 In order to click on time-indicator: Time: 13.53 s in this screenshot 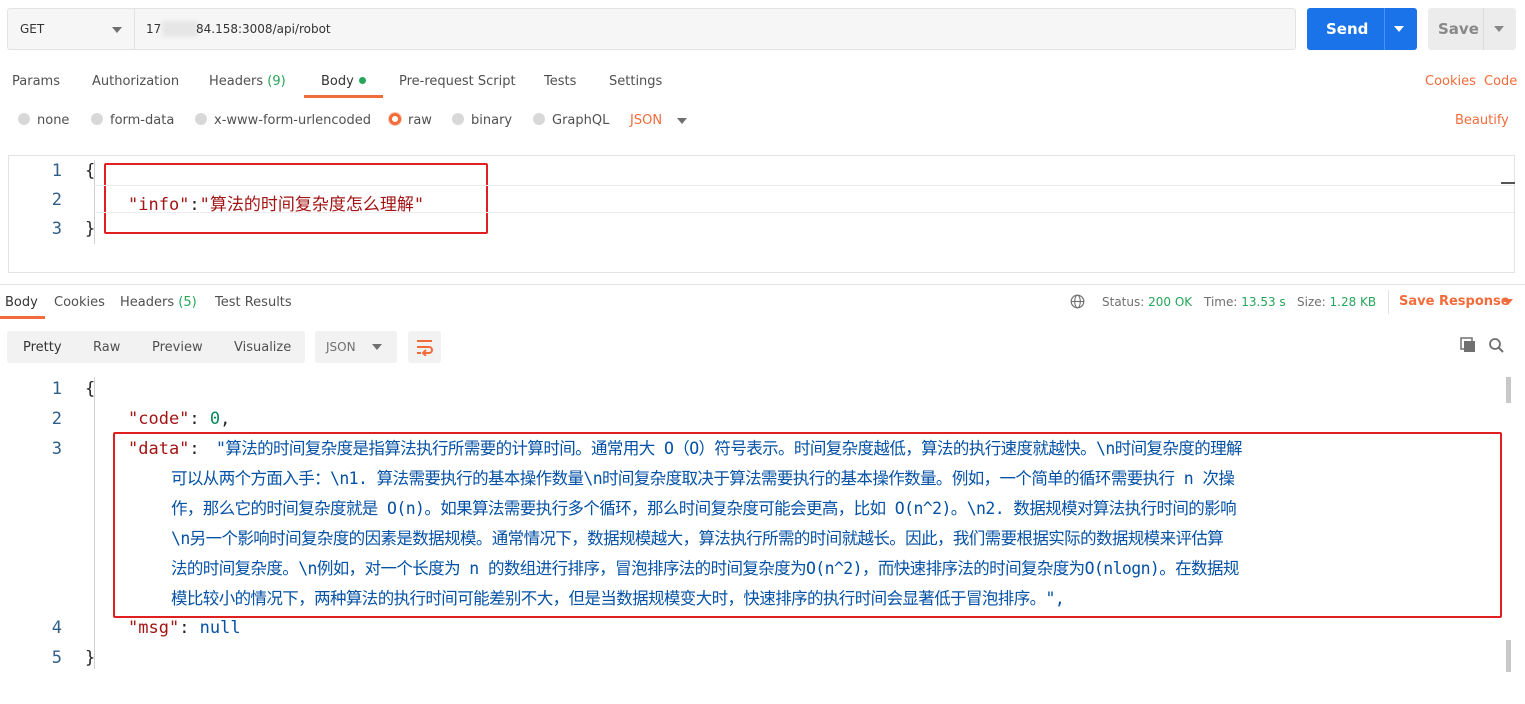, I will do `click(1245, 302)`.